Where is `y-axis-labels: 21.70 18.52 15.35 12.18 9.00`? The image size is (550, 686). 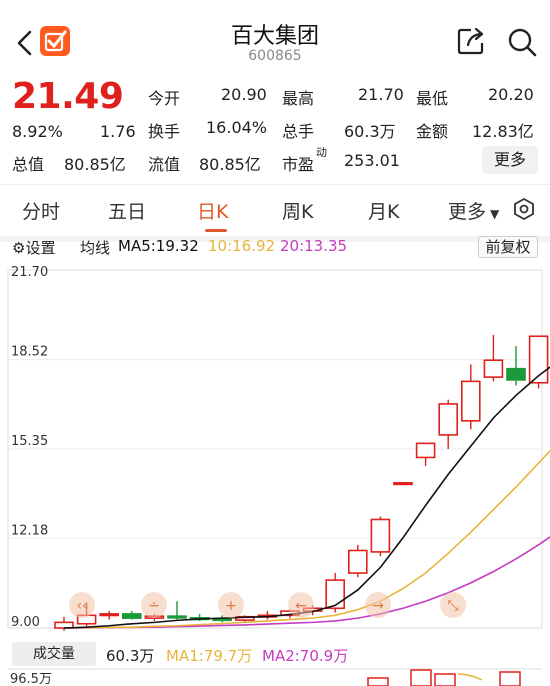
y-axis-labels: 21.70 18.52 15.35 12.18 9.00 is located at coordinates (29, 447).